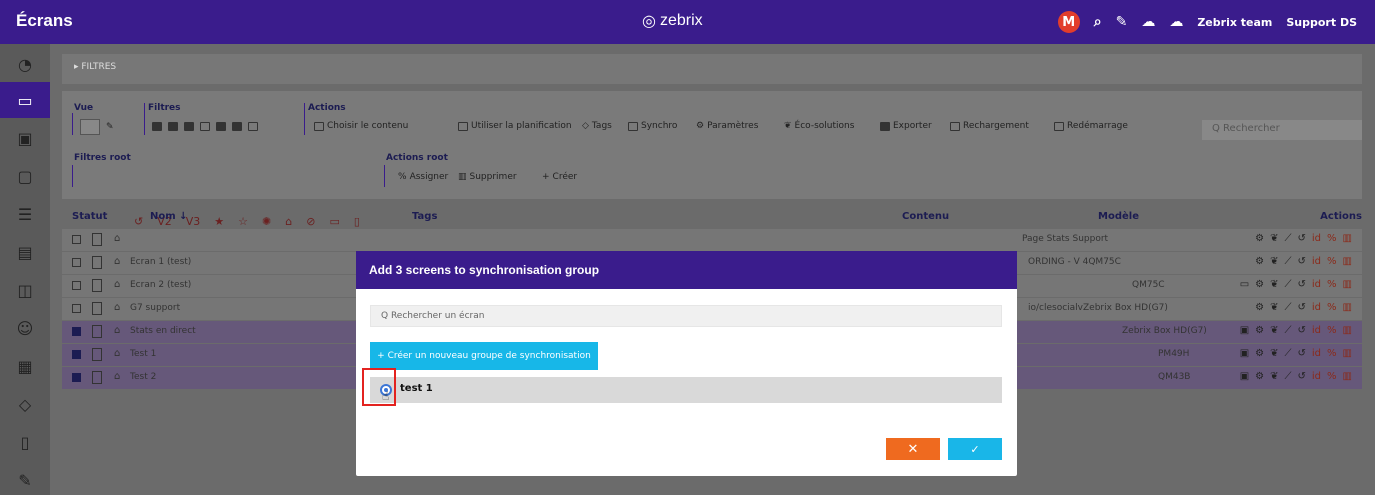 The height and width of the screenshot is (495, 1375). Describe the element at coordinates (110, 127) in the screenshot. I see `view-list-icon: ✎` at that location.